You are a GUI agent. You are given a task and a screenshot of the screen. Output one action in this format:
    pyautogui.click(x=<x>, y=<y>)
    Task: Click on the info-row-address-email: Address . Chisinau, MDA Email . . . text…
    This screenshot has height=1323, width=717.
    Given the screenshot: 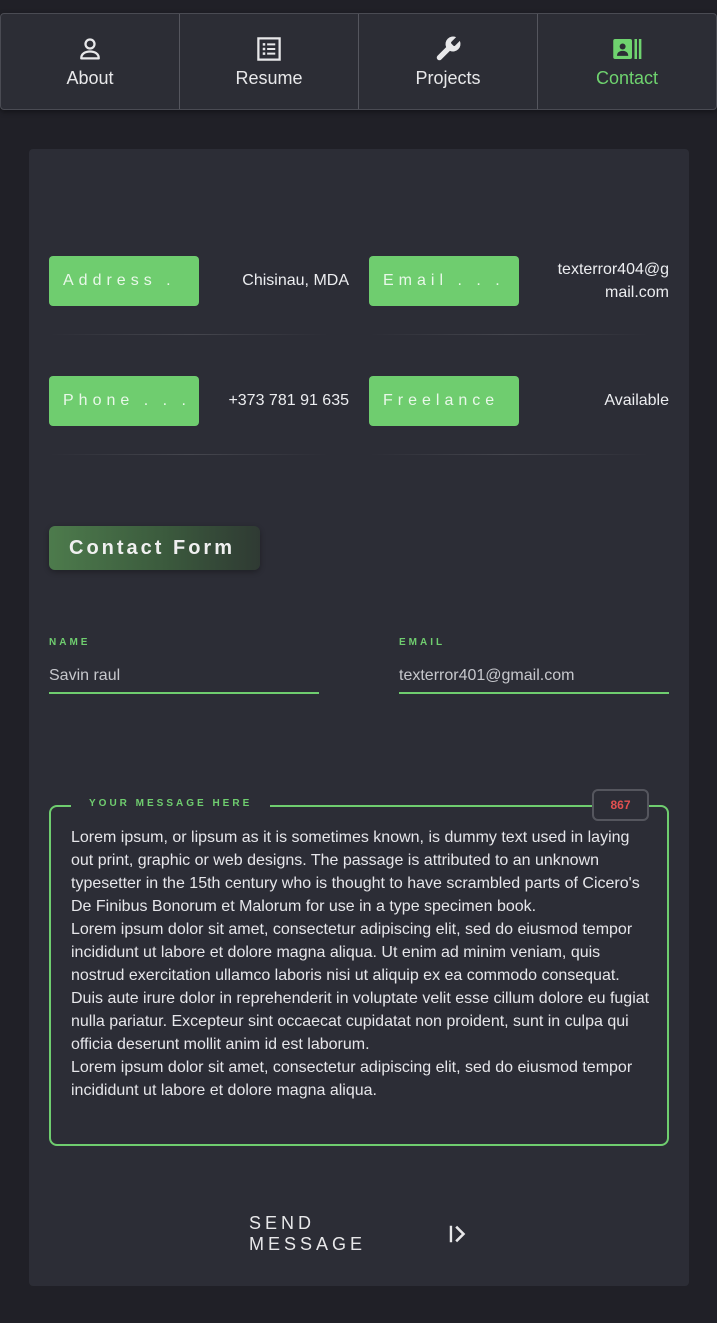 What is the action you would take?
    pyautogui.click(x=359, y=281)
    